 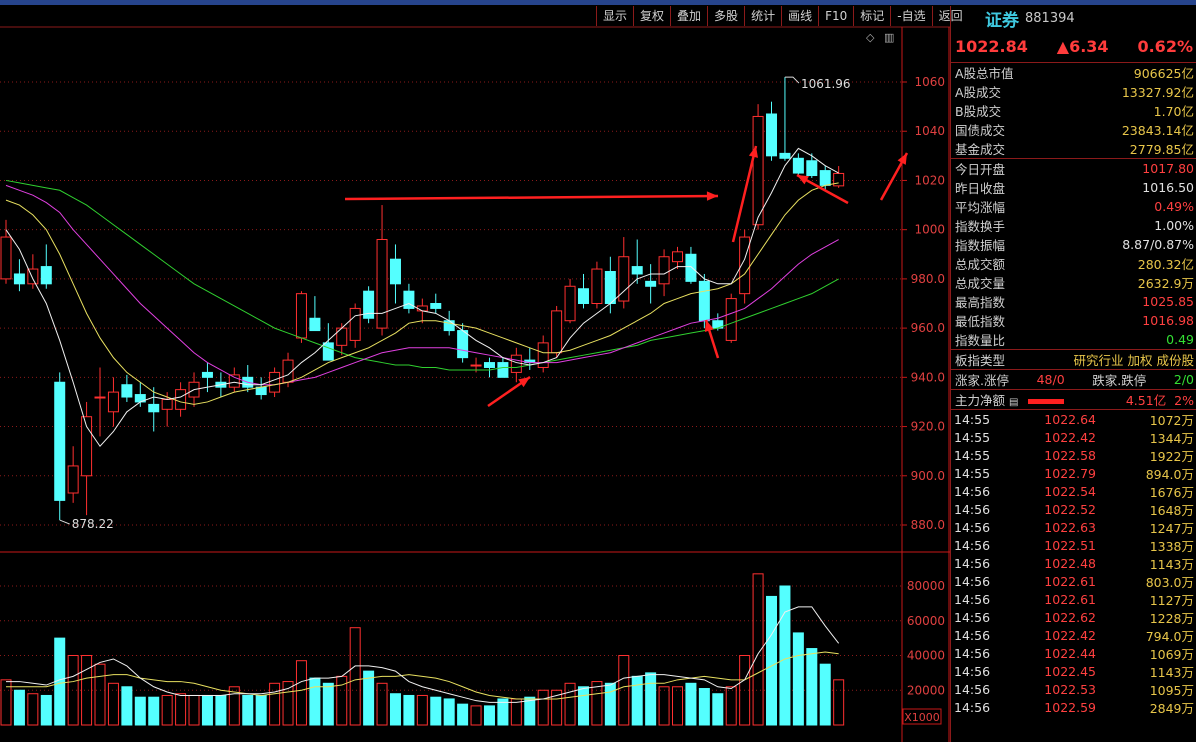 I want to click on market-stat-value: 1.70亿, so click(x=1173, y=111).